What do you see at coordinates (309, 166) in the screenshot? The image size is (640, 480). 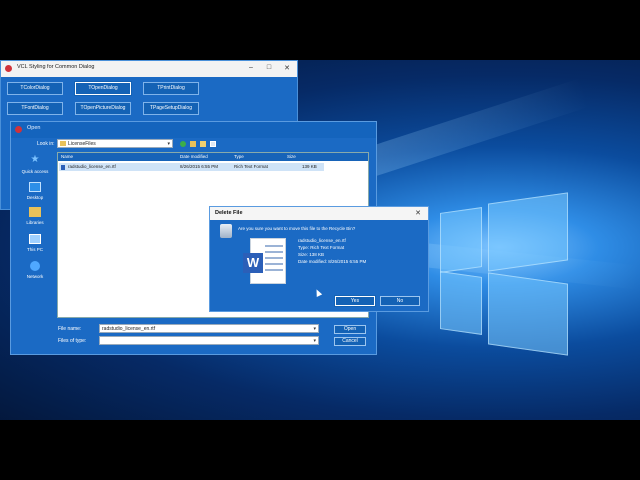 I see `file-size-cell: 139 KB` at bounding box center [309, 166].